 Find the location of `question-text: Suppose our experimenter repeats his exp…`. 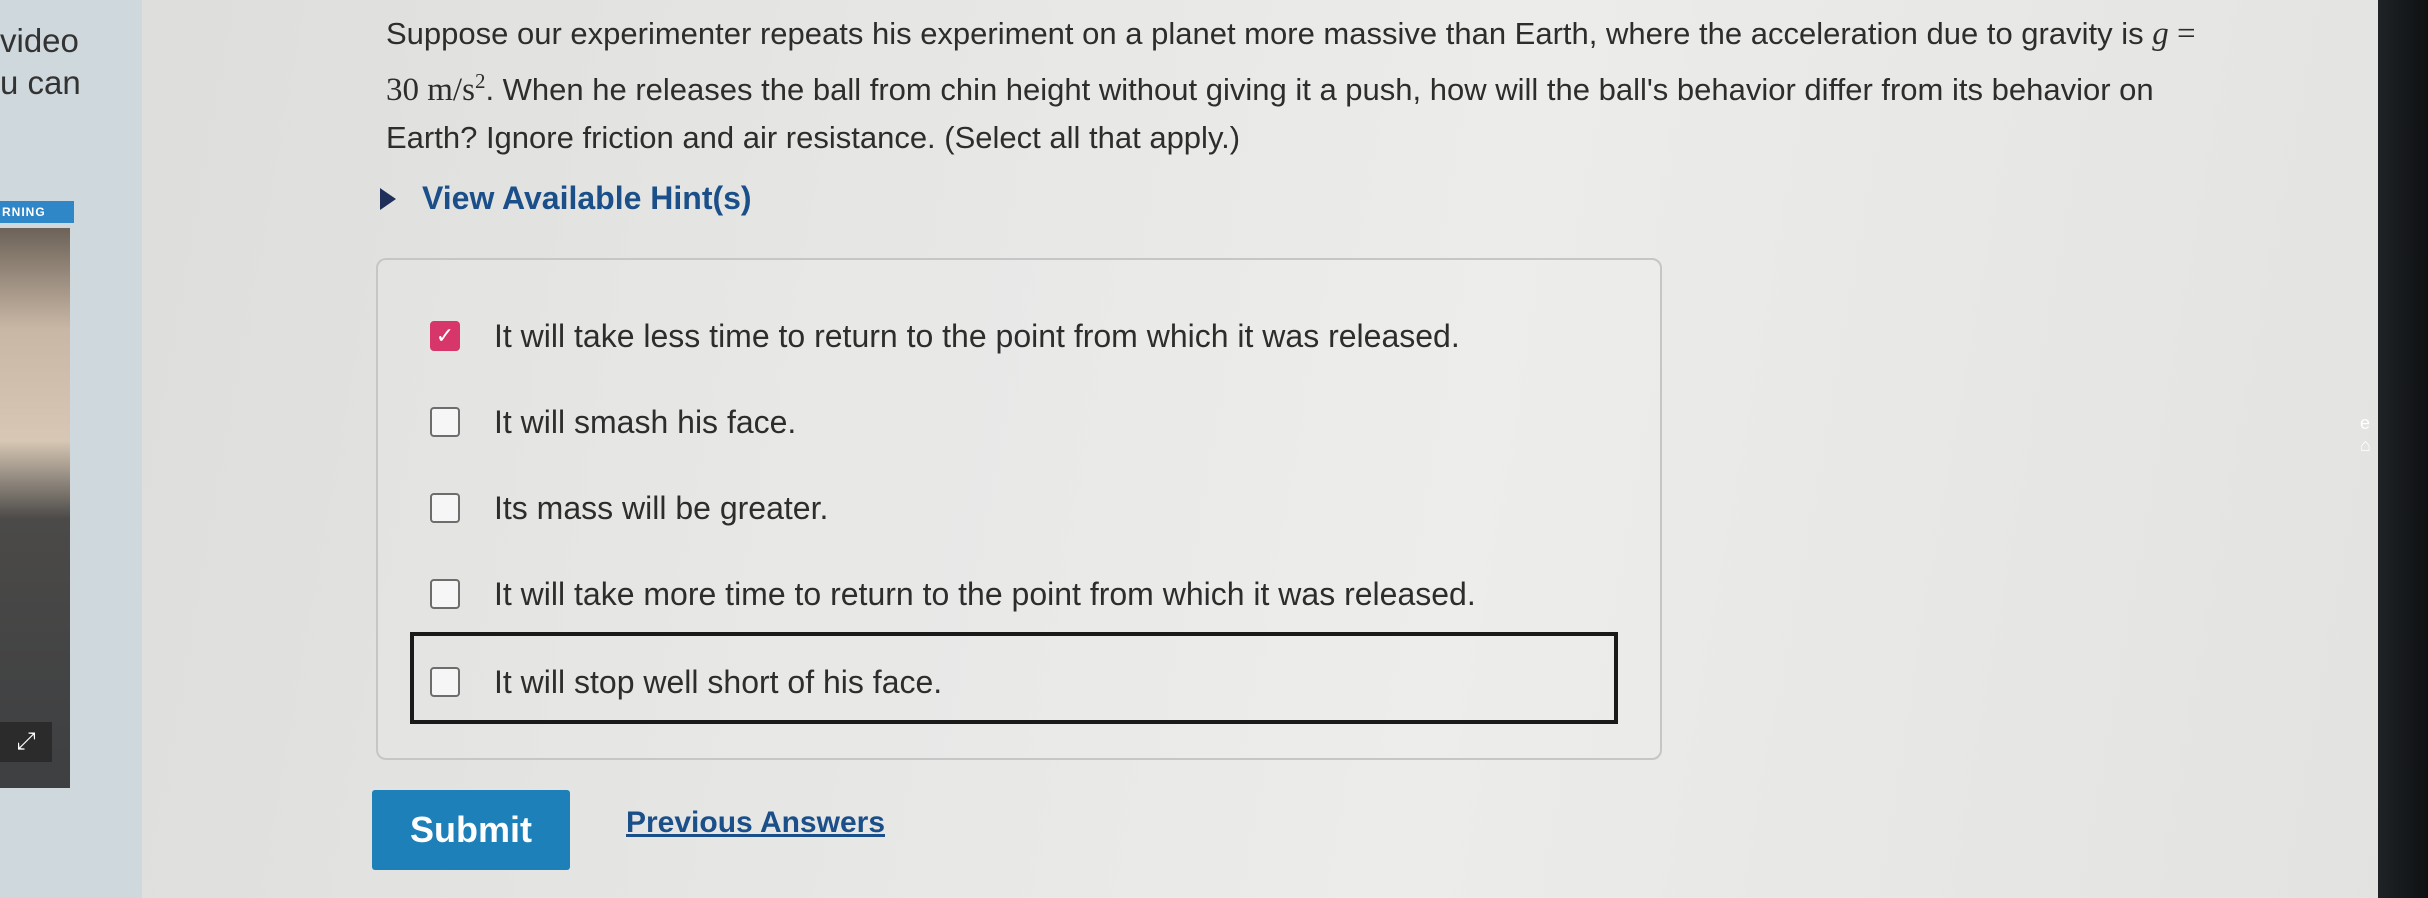

question-text: Suppose our experimenter repeats his exp… is located at coordinates (1311, 85).